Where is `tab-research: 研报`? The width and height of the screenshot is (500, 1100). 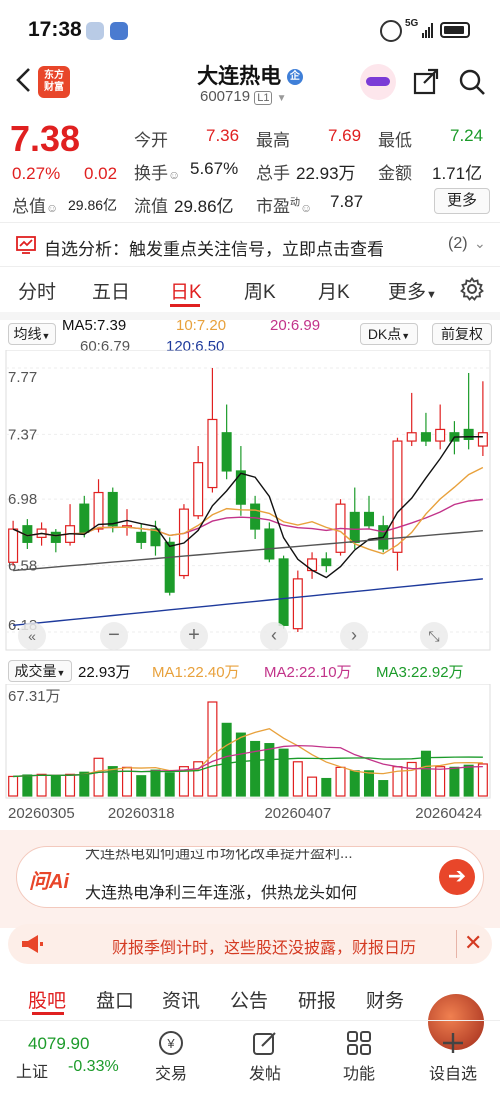
tab-research: 研报 is located at coordinates (317, 999).